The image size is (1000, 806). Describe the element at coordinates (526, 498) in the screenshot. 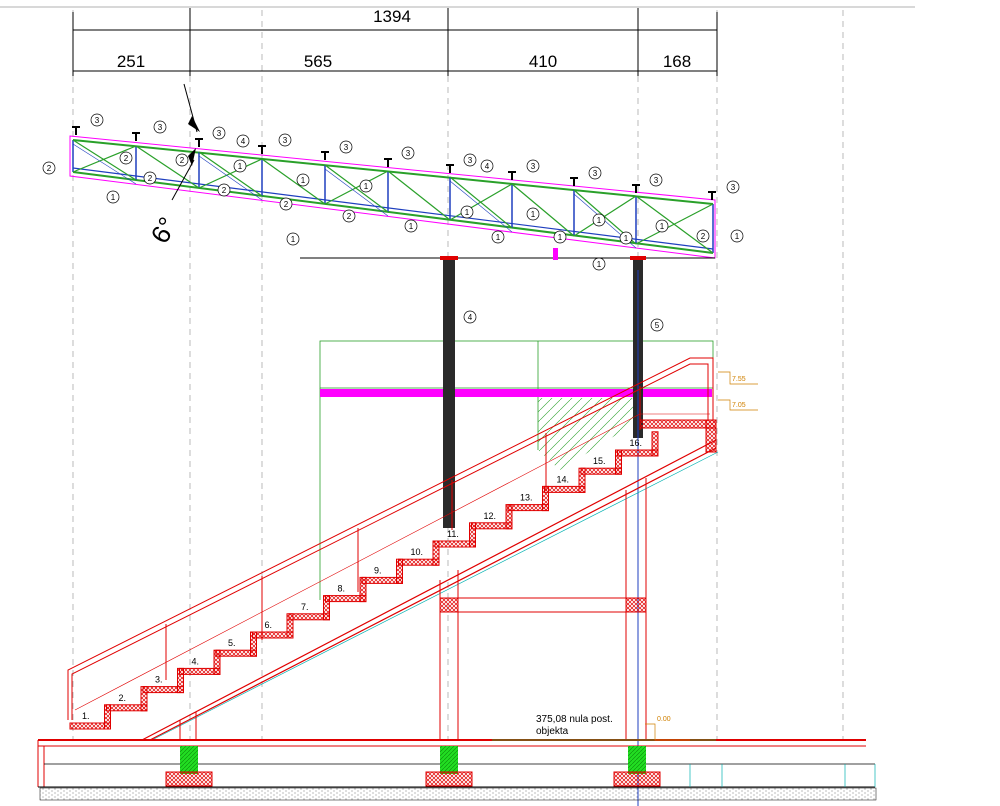

I see `step-label: 13.` at that location.